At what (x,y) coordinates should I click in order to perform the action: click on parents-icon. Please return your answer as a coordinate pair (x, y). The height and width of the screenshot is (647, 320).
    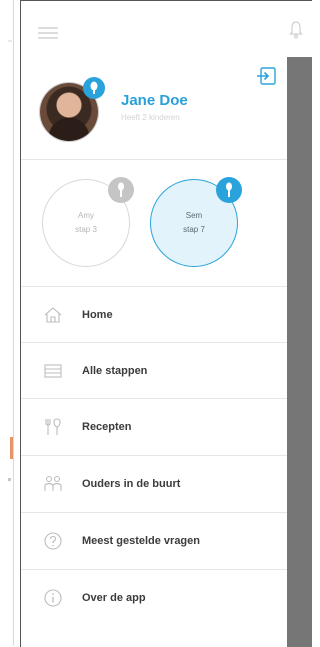
    Looking at the image, I should click on (53, 483).